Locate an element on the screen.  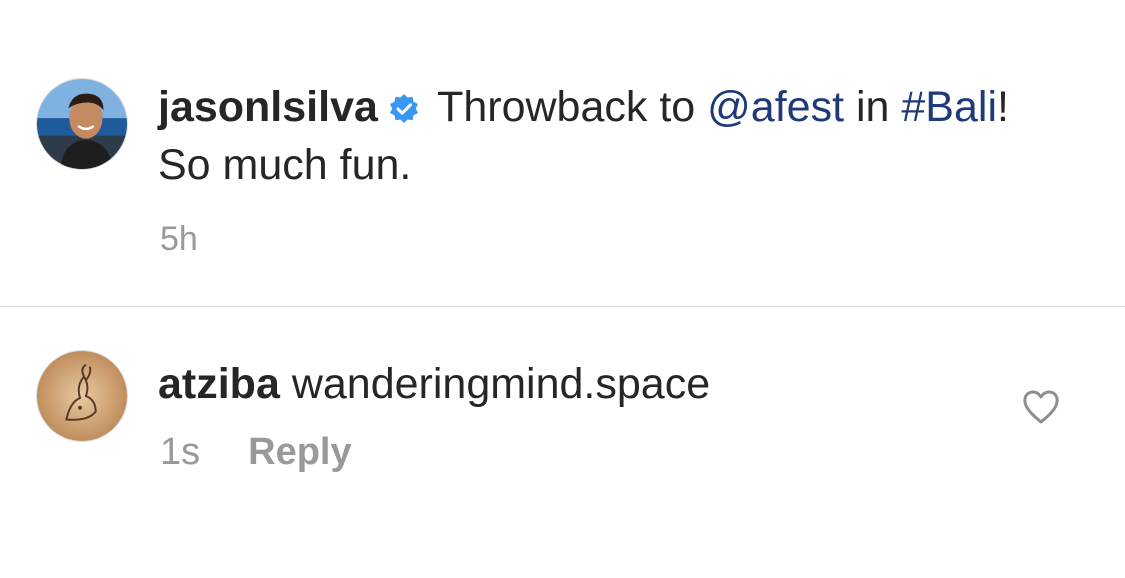
profile-photo-beach-icon is located at coordinates (82, 124).